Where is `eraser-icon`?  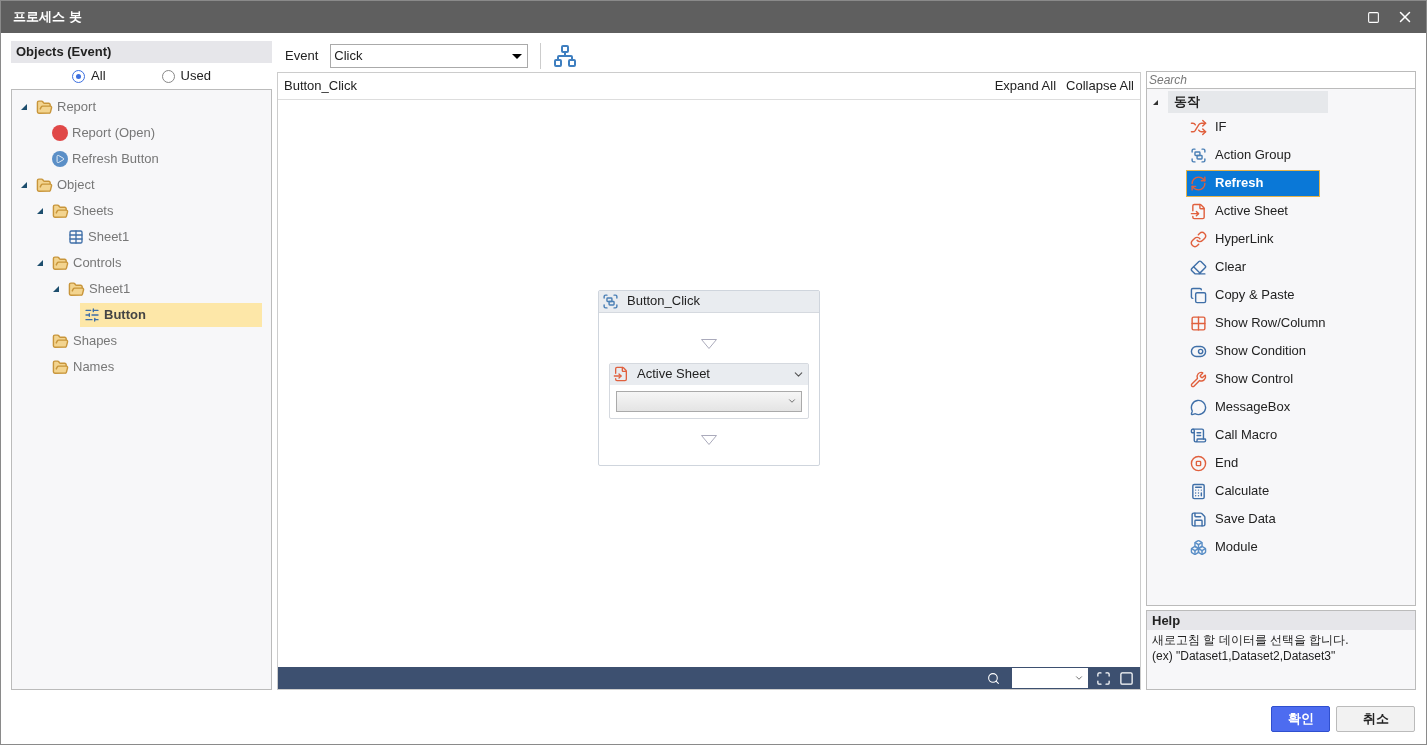 eraser-icon is located at coordinates (1198, 267).